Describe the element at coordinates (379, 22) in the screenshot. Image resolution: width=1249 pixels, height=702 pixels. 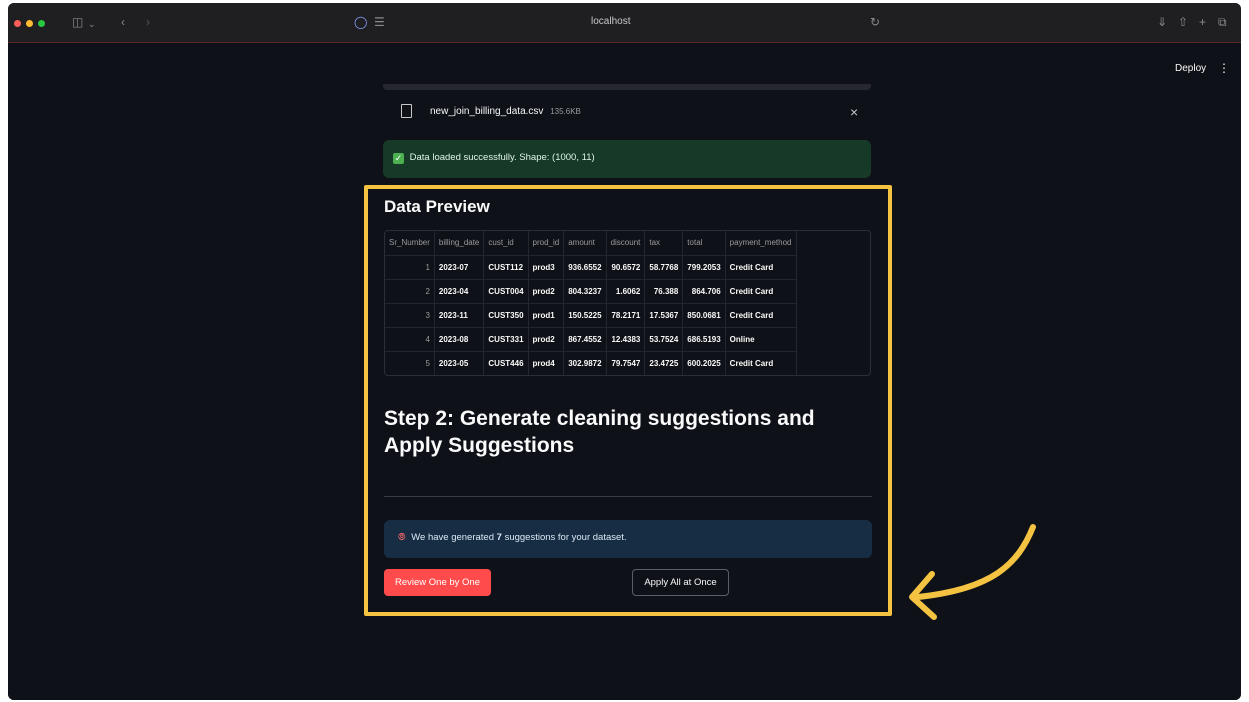
I see `page-settings-icon: ☰` at that location.